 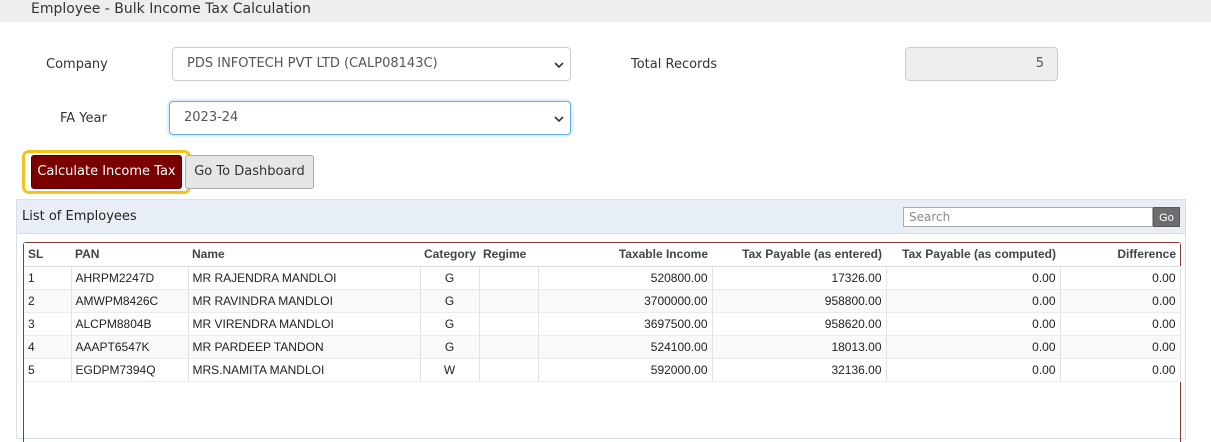 What do you see at coordinates (211, 117) in the screenshot?
I see `fa-year-select-value: 2023-24` at bounding box center [211, 117].